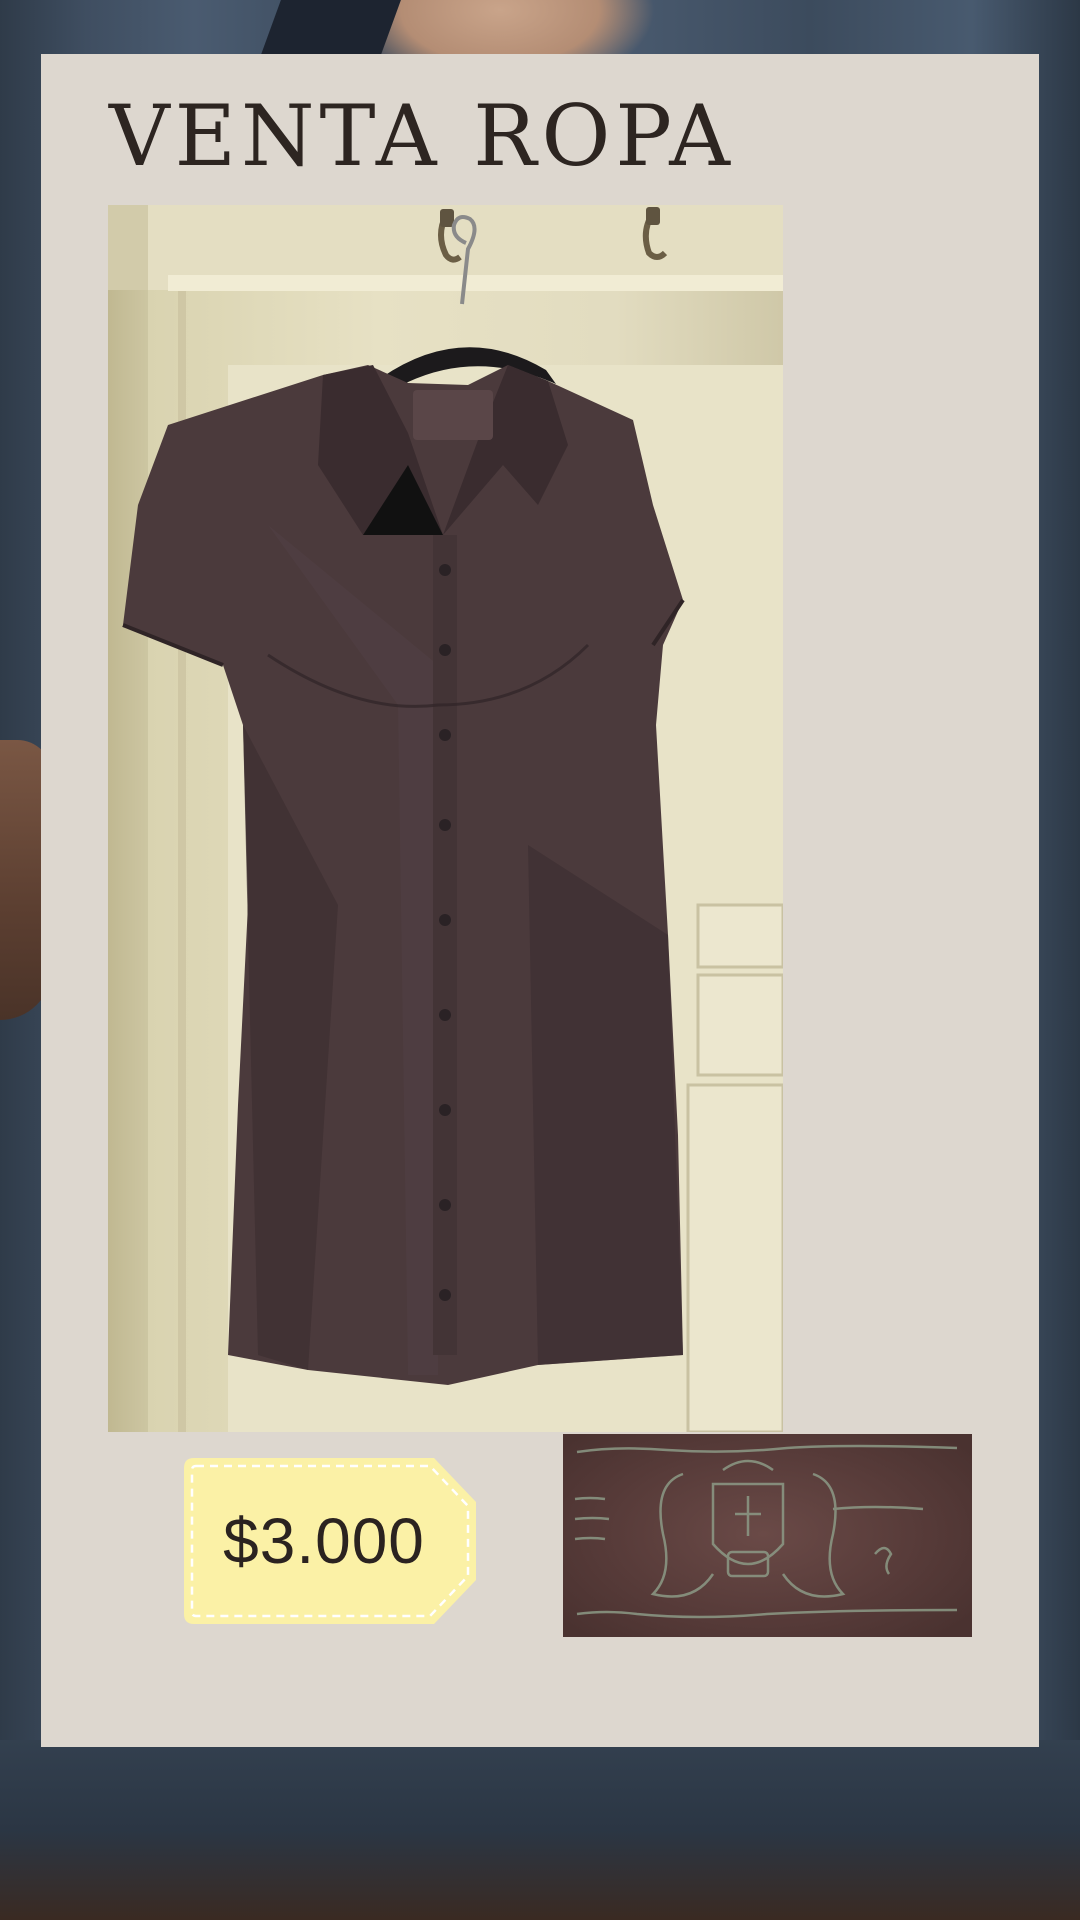 The height and width of the screenshot is (1920, 1080). Describe the element at coordinates (324, 1541) in the screenshot. I see `price-value: $3.000` at that location.